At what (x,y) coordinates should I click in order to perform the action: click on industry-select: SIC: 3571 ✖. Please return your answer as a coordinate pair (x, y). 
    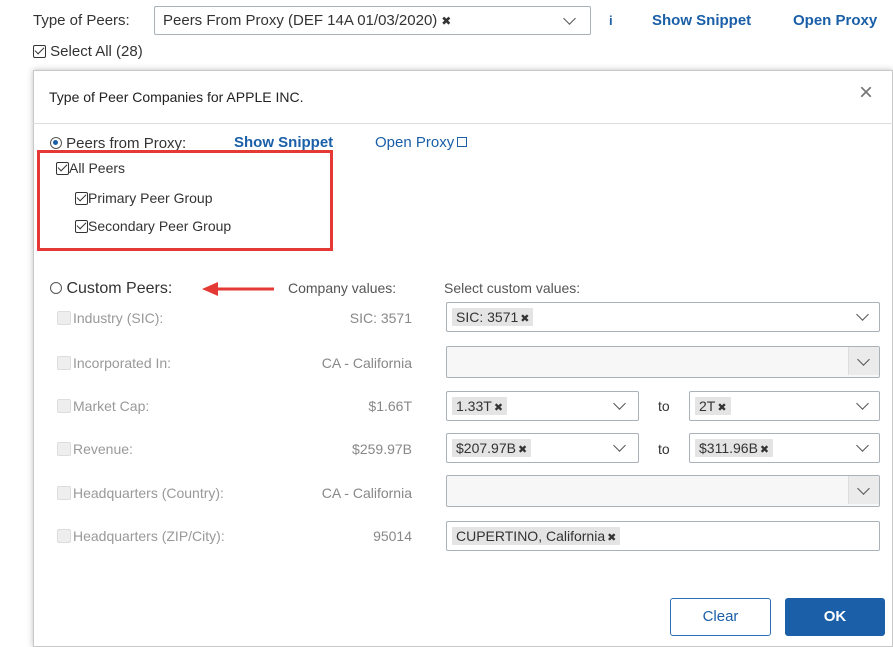
    Looking at the image, I should click on (663, 317).